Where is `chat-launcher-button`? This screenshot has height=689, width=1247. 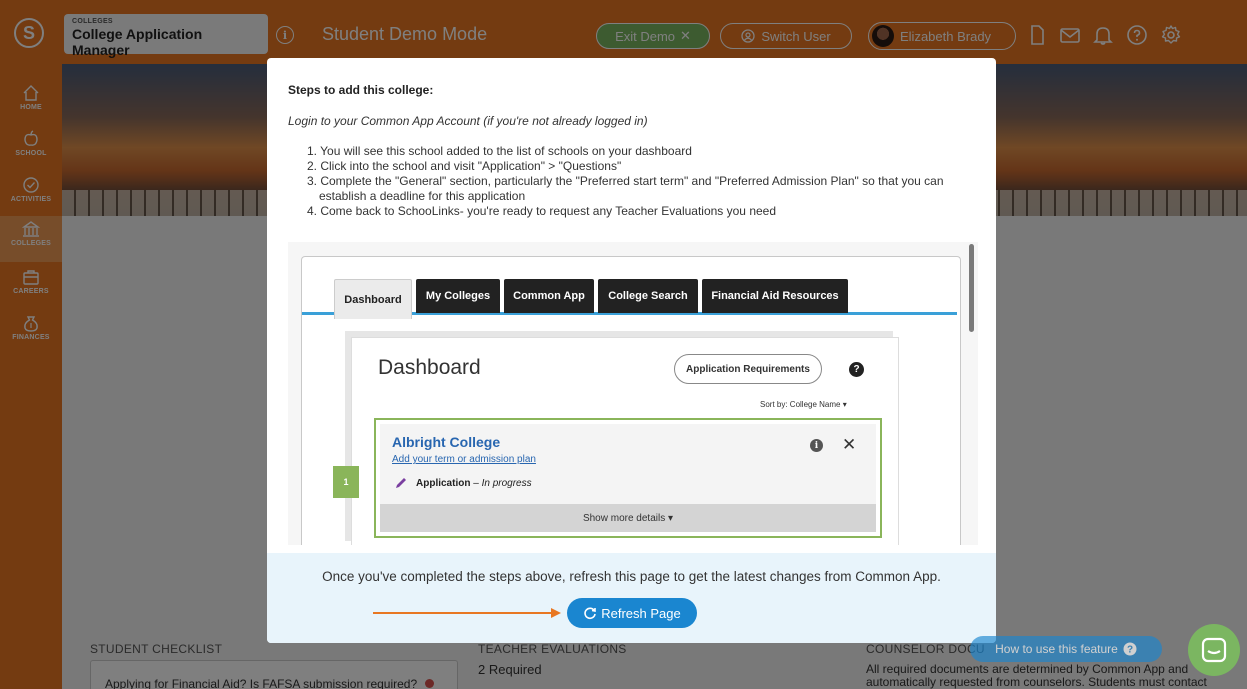 chat-launcher-button is located at coordinates (1214, 650).